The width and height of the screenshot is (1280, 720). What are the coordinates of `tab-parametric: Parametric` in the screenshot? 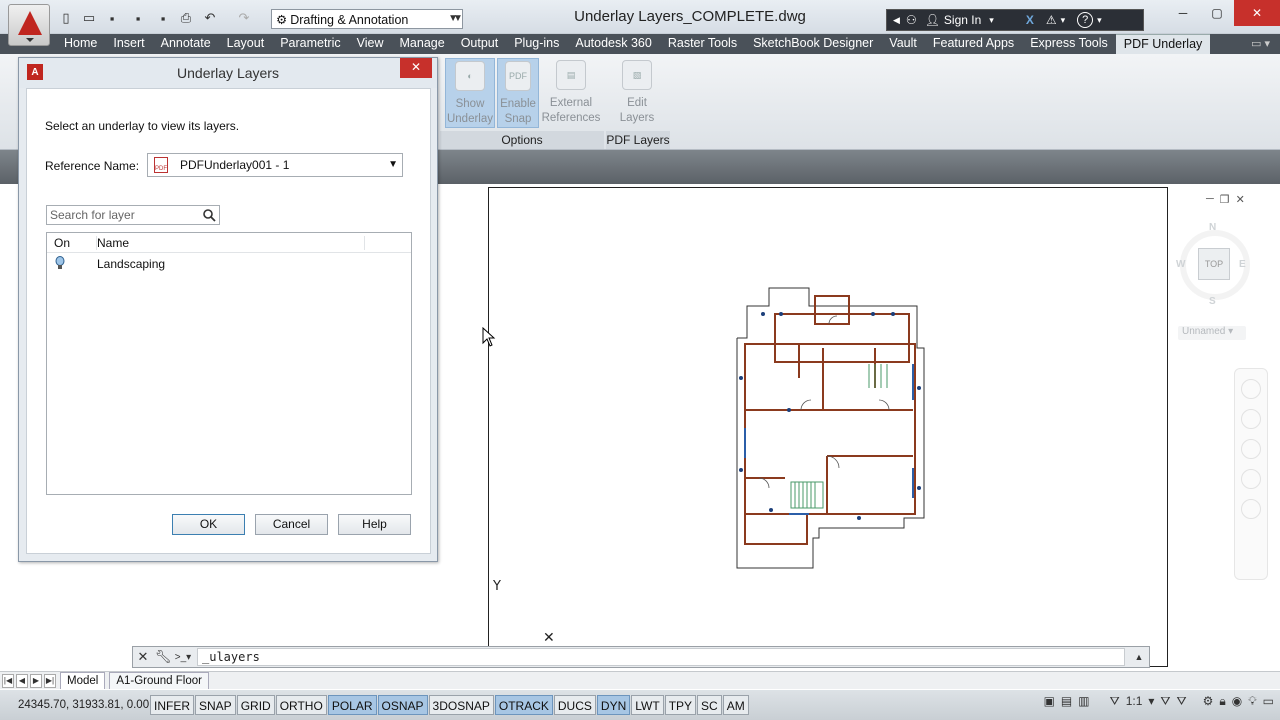 It's located at (310, 44).